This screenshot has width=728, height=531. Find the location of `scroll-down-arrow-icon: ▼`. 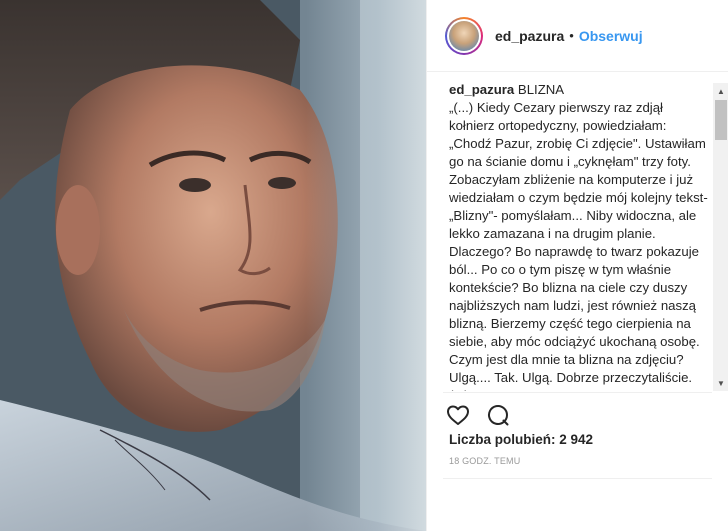

scroll-down-arrow-icon: ▼ is located at coordinates (720, 383).